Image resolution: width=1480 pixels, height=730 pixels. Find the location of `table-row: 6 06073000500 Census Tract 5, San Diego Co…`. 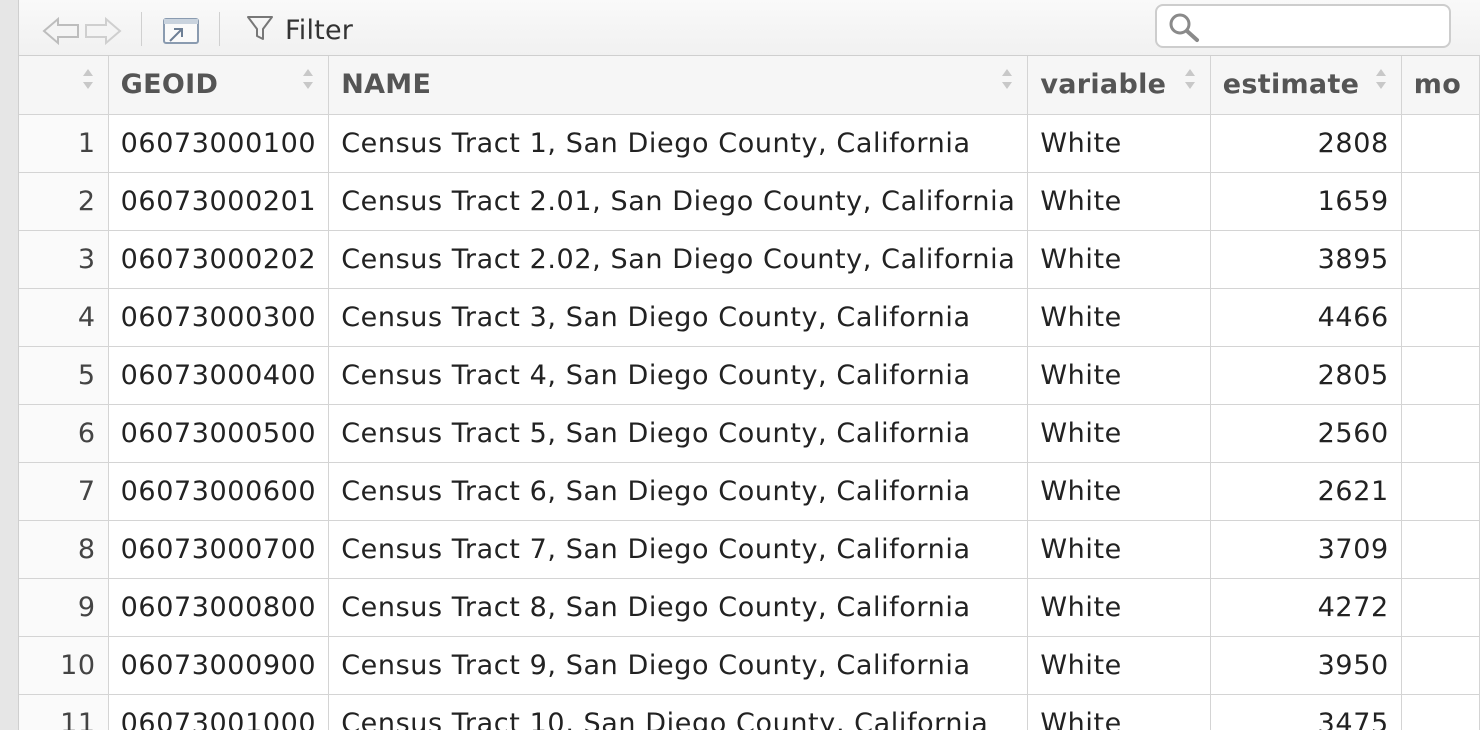

table-row: 6 06073000500 Census Tract 5, San Diego Co… is located at coordinates (749, 433).